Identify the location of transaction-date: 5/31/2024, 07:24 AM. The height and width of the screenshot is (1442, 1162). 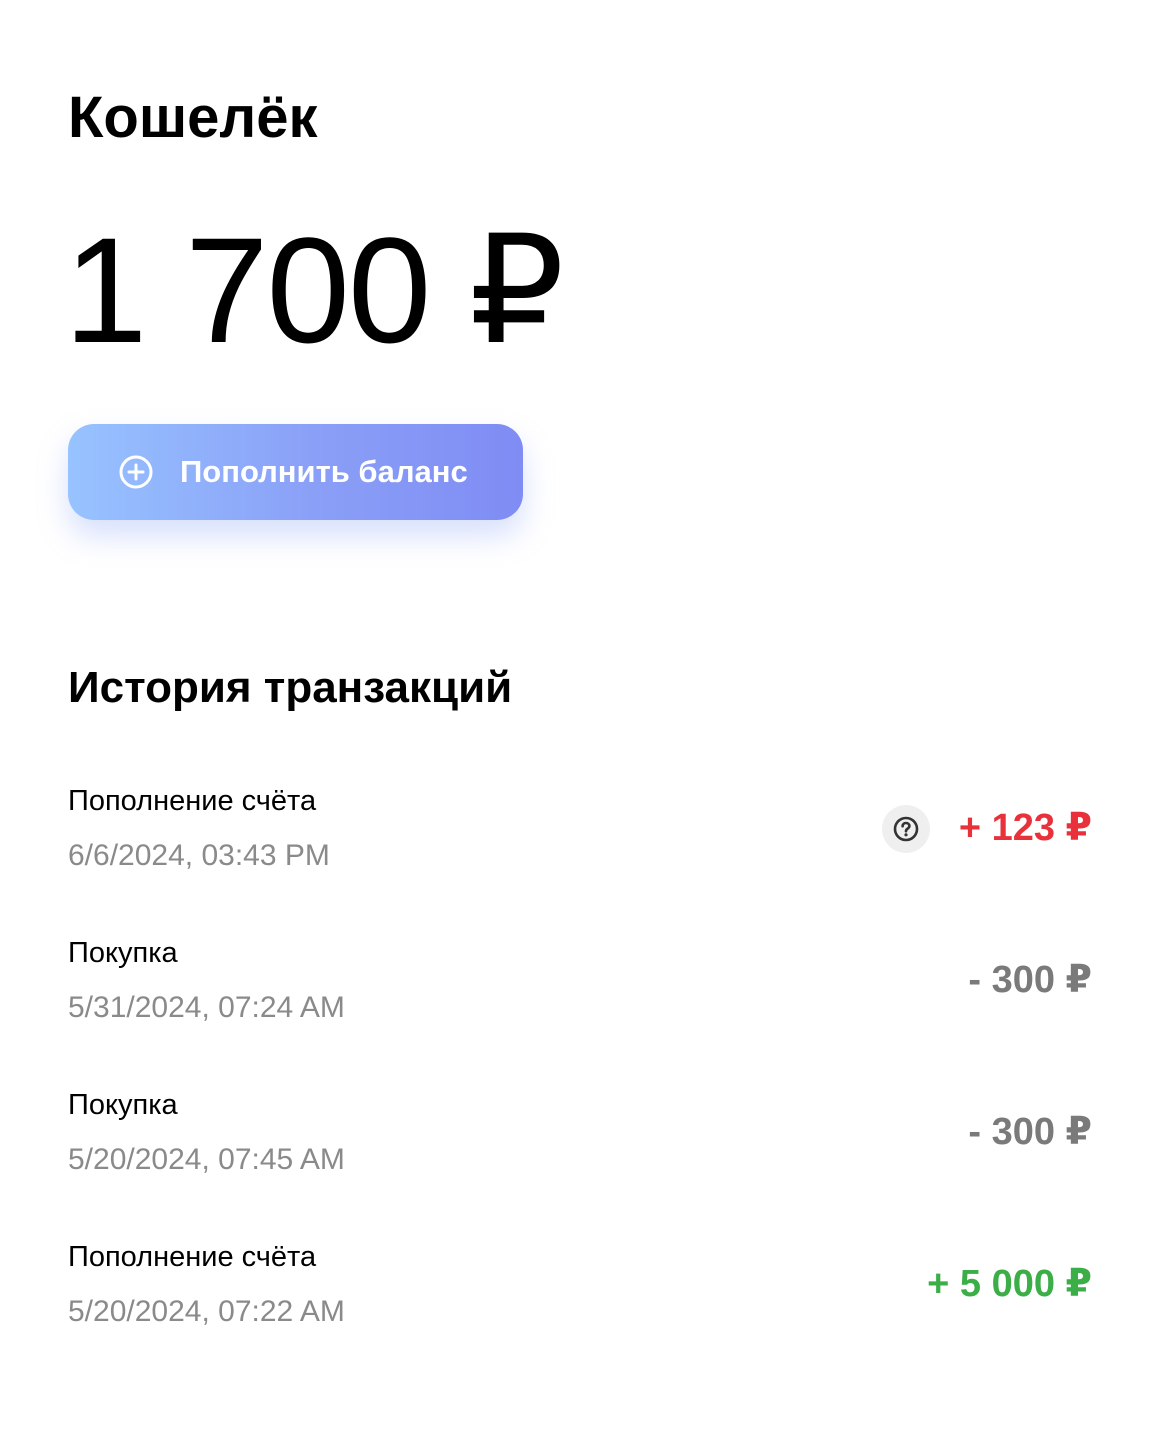
(206, 1007).